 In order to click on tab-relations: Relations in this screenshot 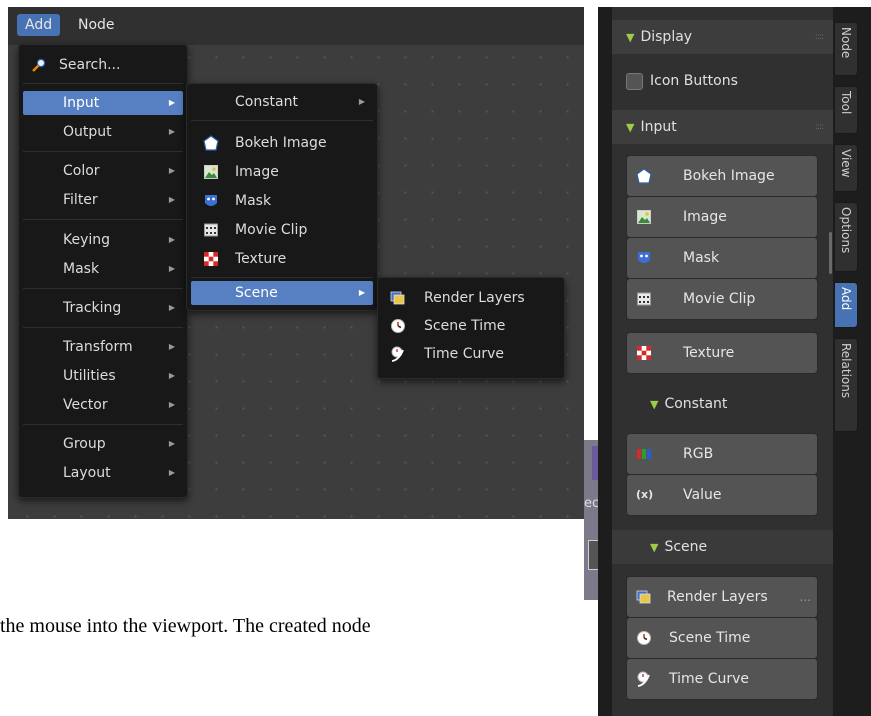, I will do `click(846, 385)`.